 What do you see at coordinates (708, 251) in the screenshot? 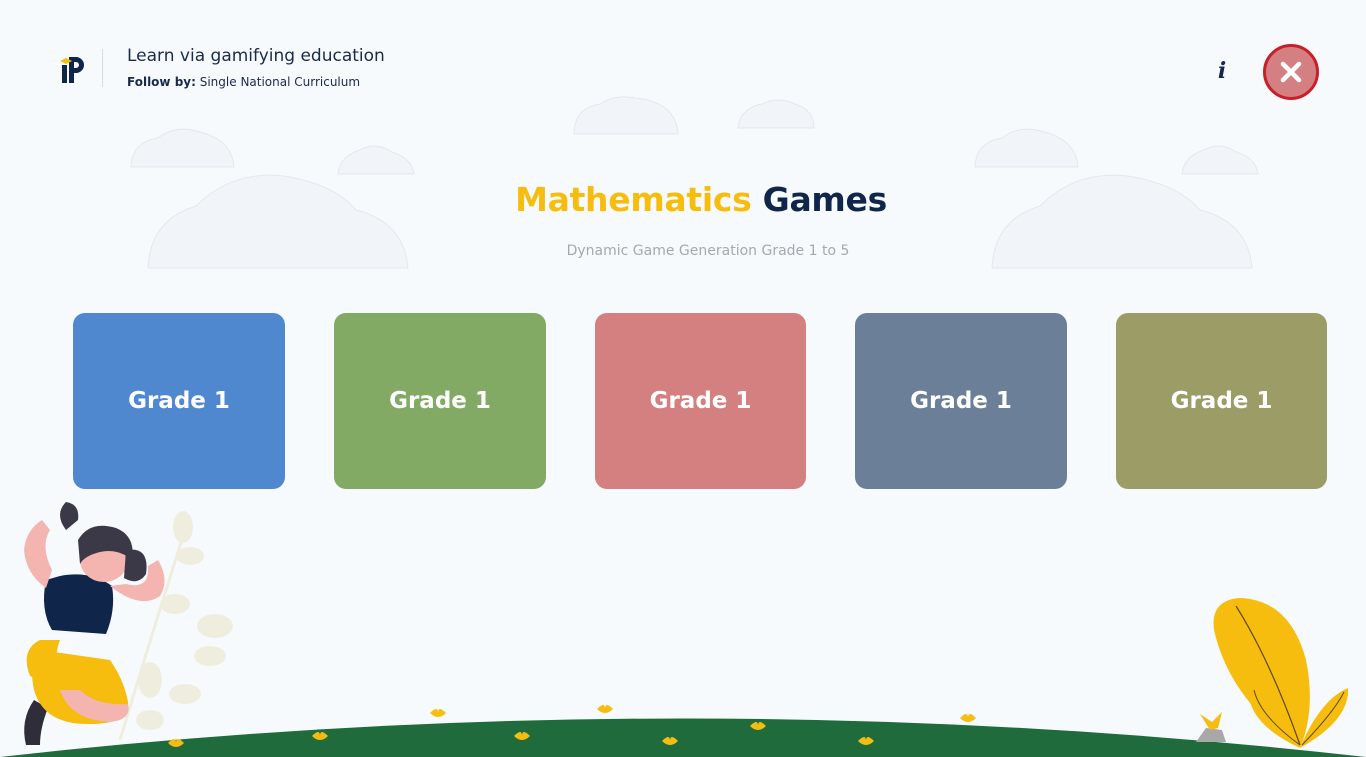
I see `page-subtitle: Dynamic Game Generation Grade 1 to 5` at bounding box center [708, 251].